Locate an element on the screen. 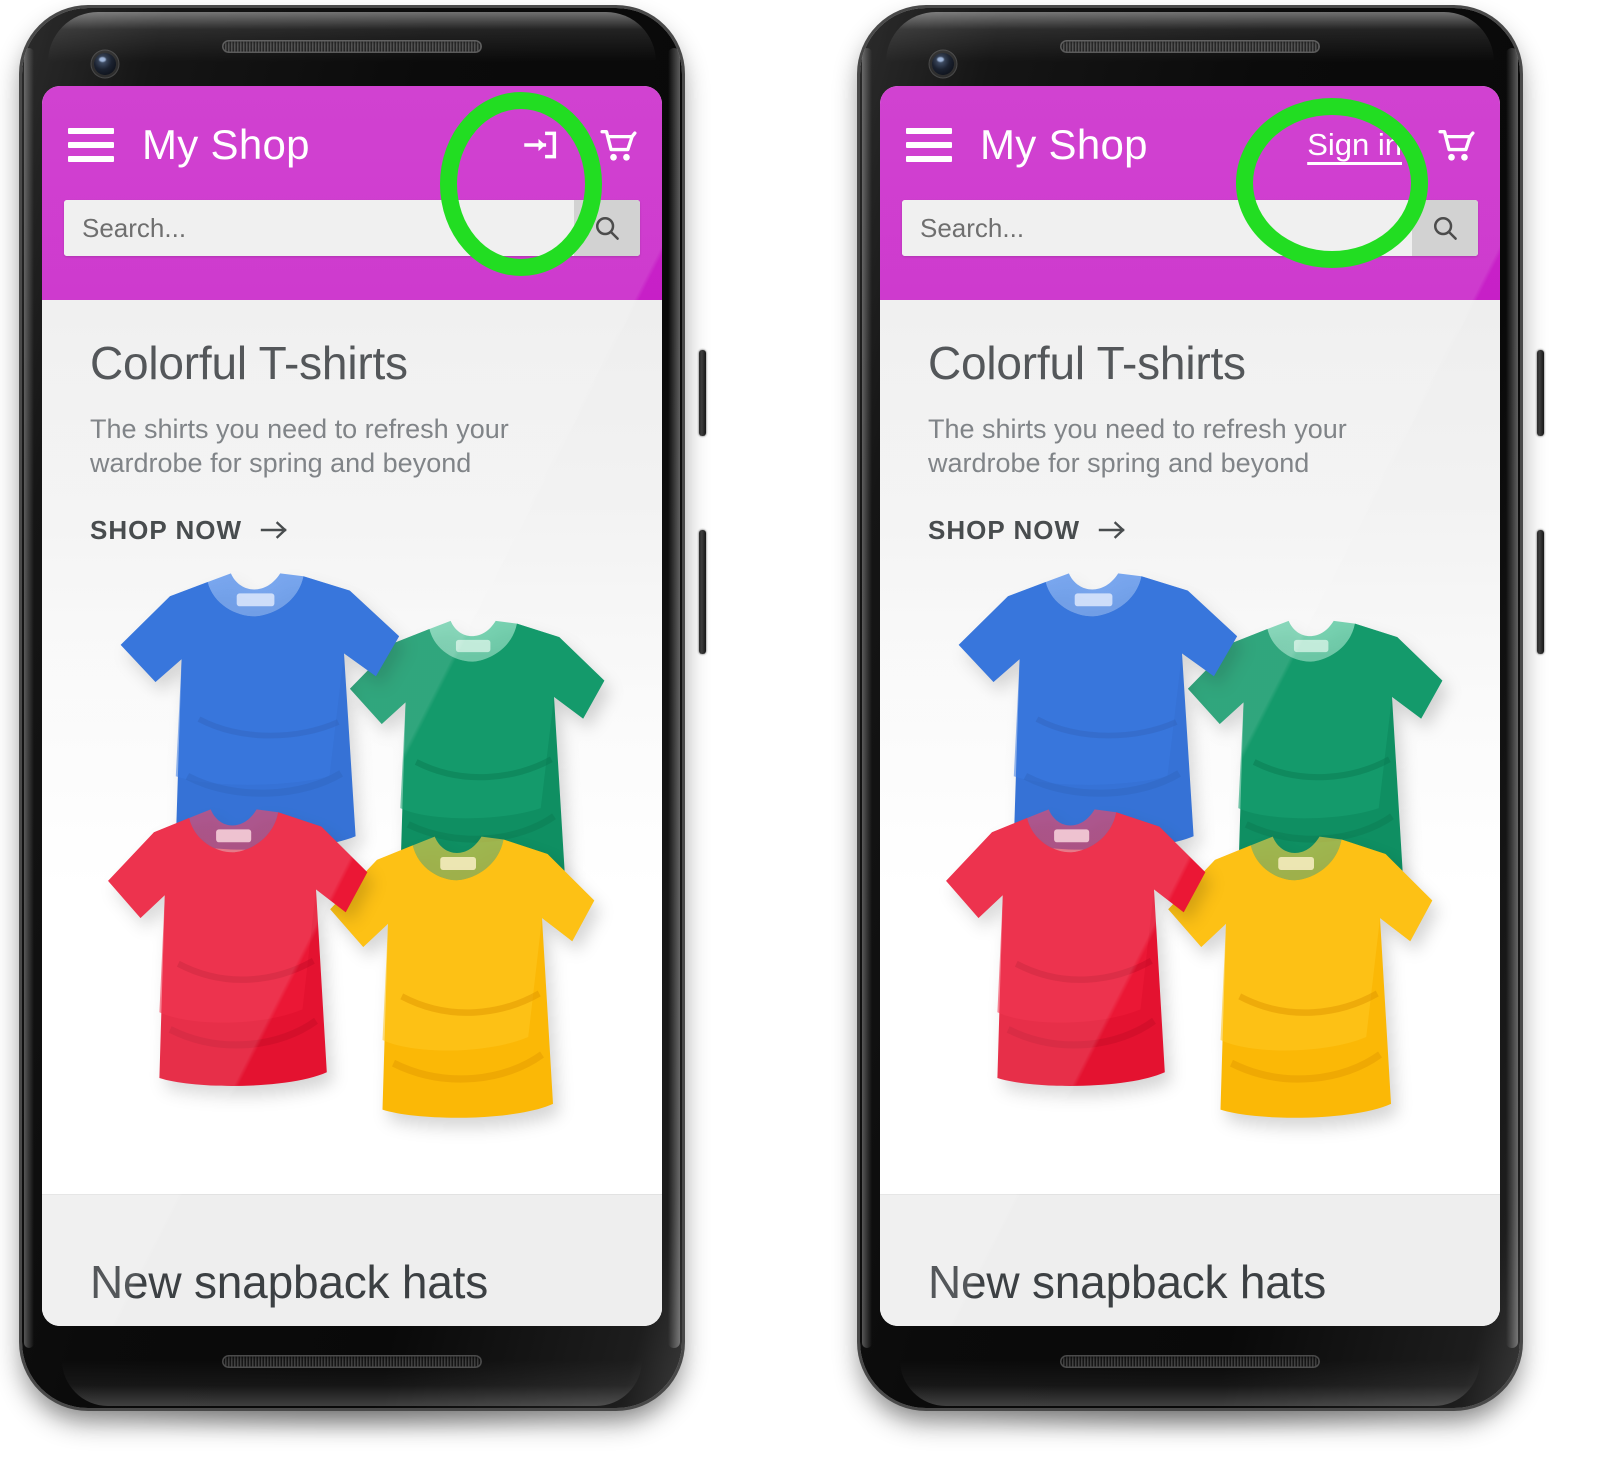 The image size is (1600, 1473). app-bar-actions is located at coordinates (579, 145).